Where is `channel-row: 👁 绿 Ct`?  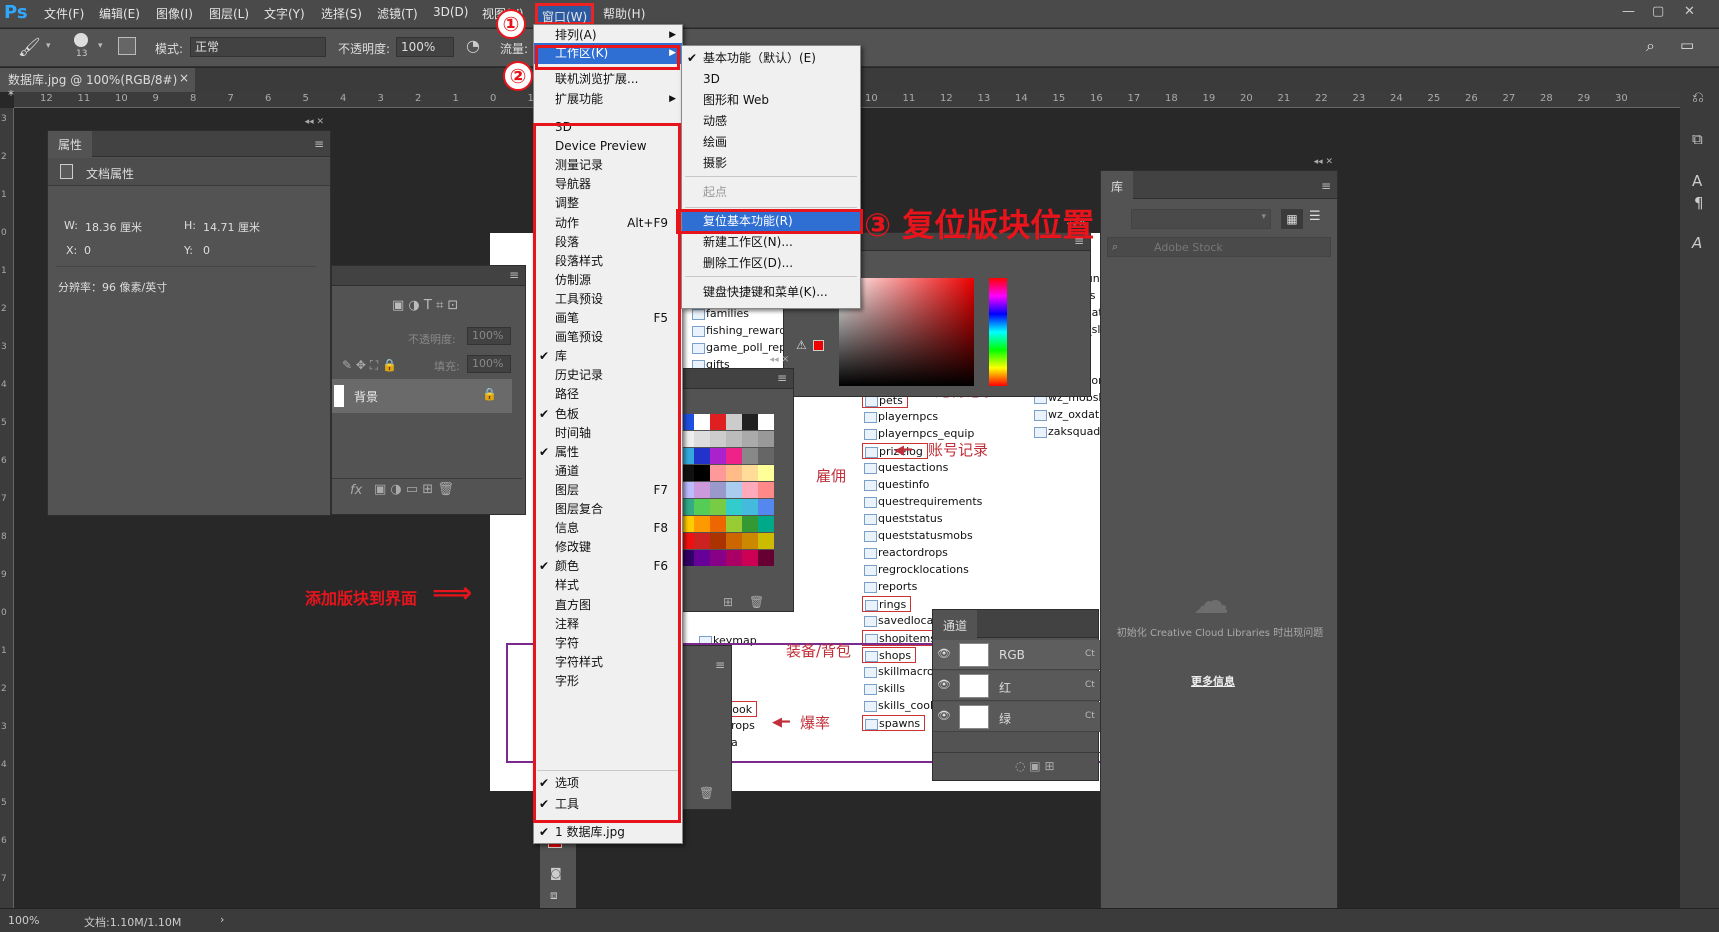
channel-row: 👁 绿 Ct is located at coordinates (1016, 717).